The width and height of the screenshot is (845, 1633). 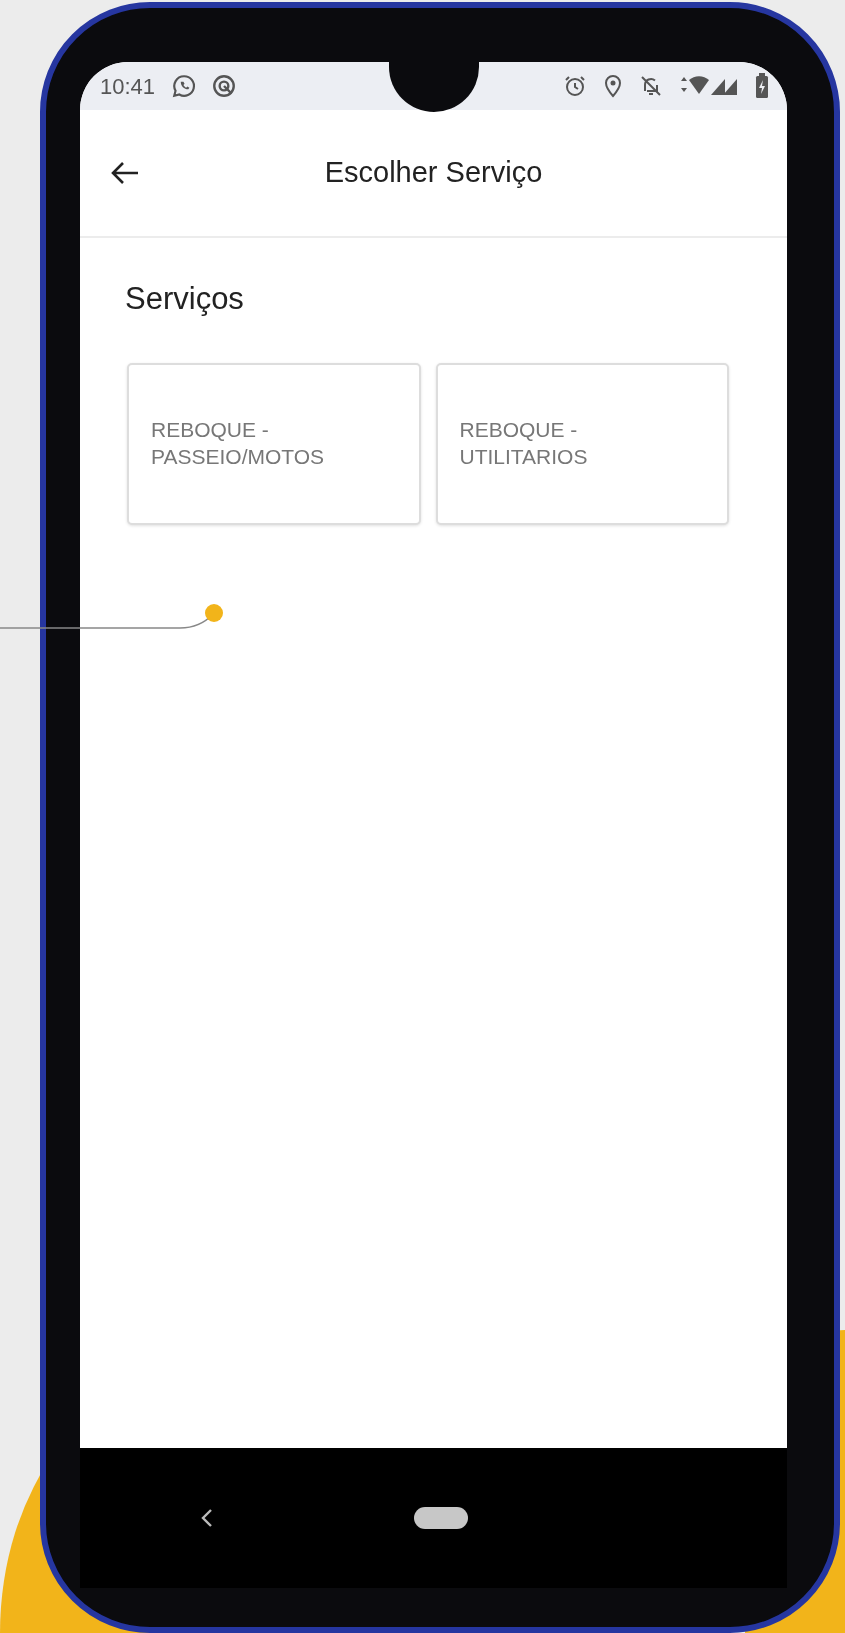 I want to click on screen-title: Escolher Serviço, so click(x=433, y=173).